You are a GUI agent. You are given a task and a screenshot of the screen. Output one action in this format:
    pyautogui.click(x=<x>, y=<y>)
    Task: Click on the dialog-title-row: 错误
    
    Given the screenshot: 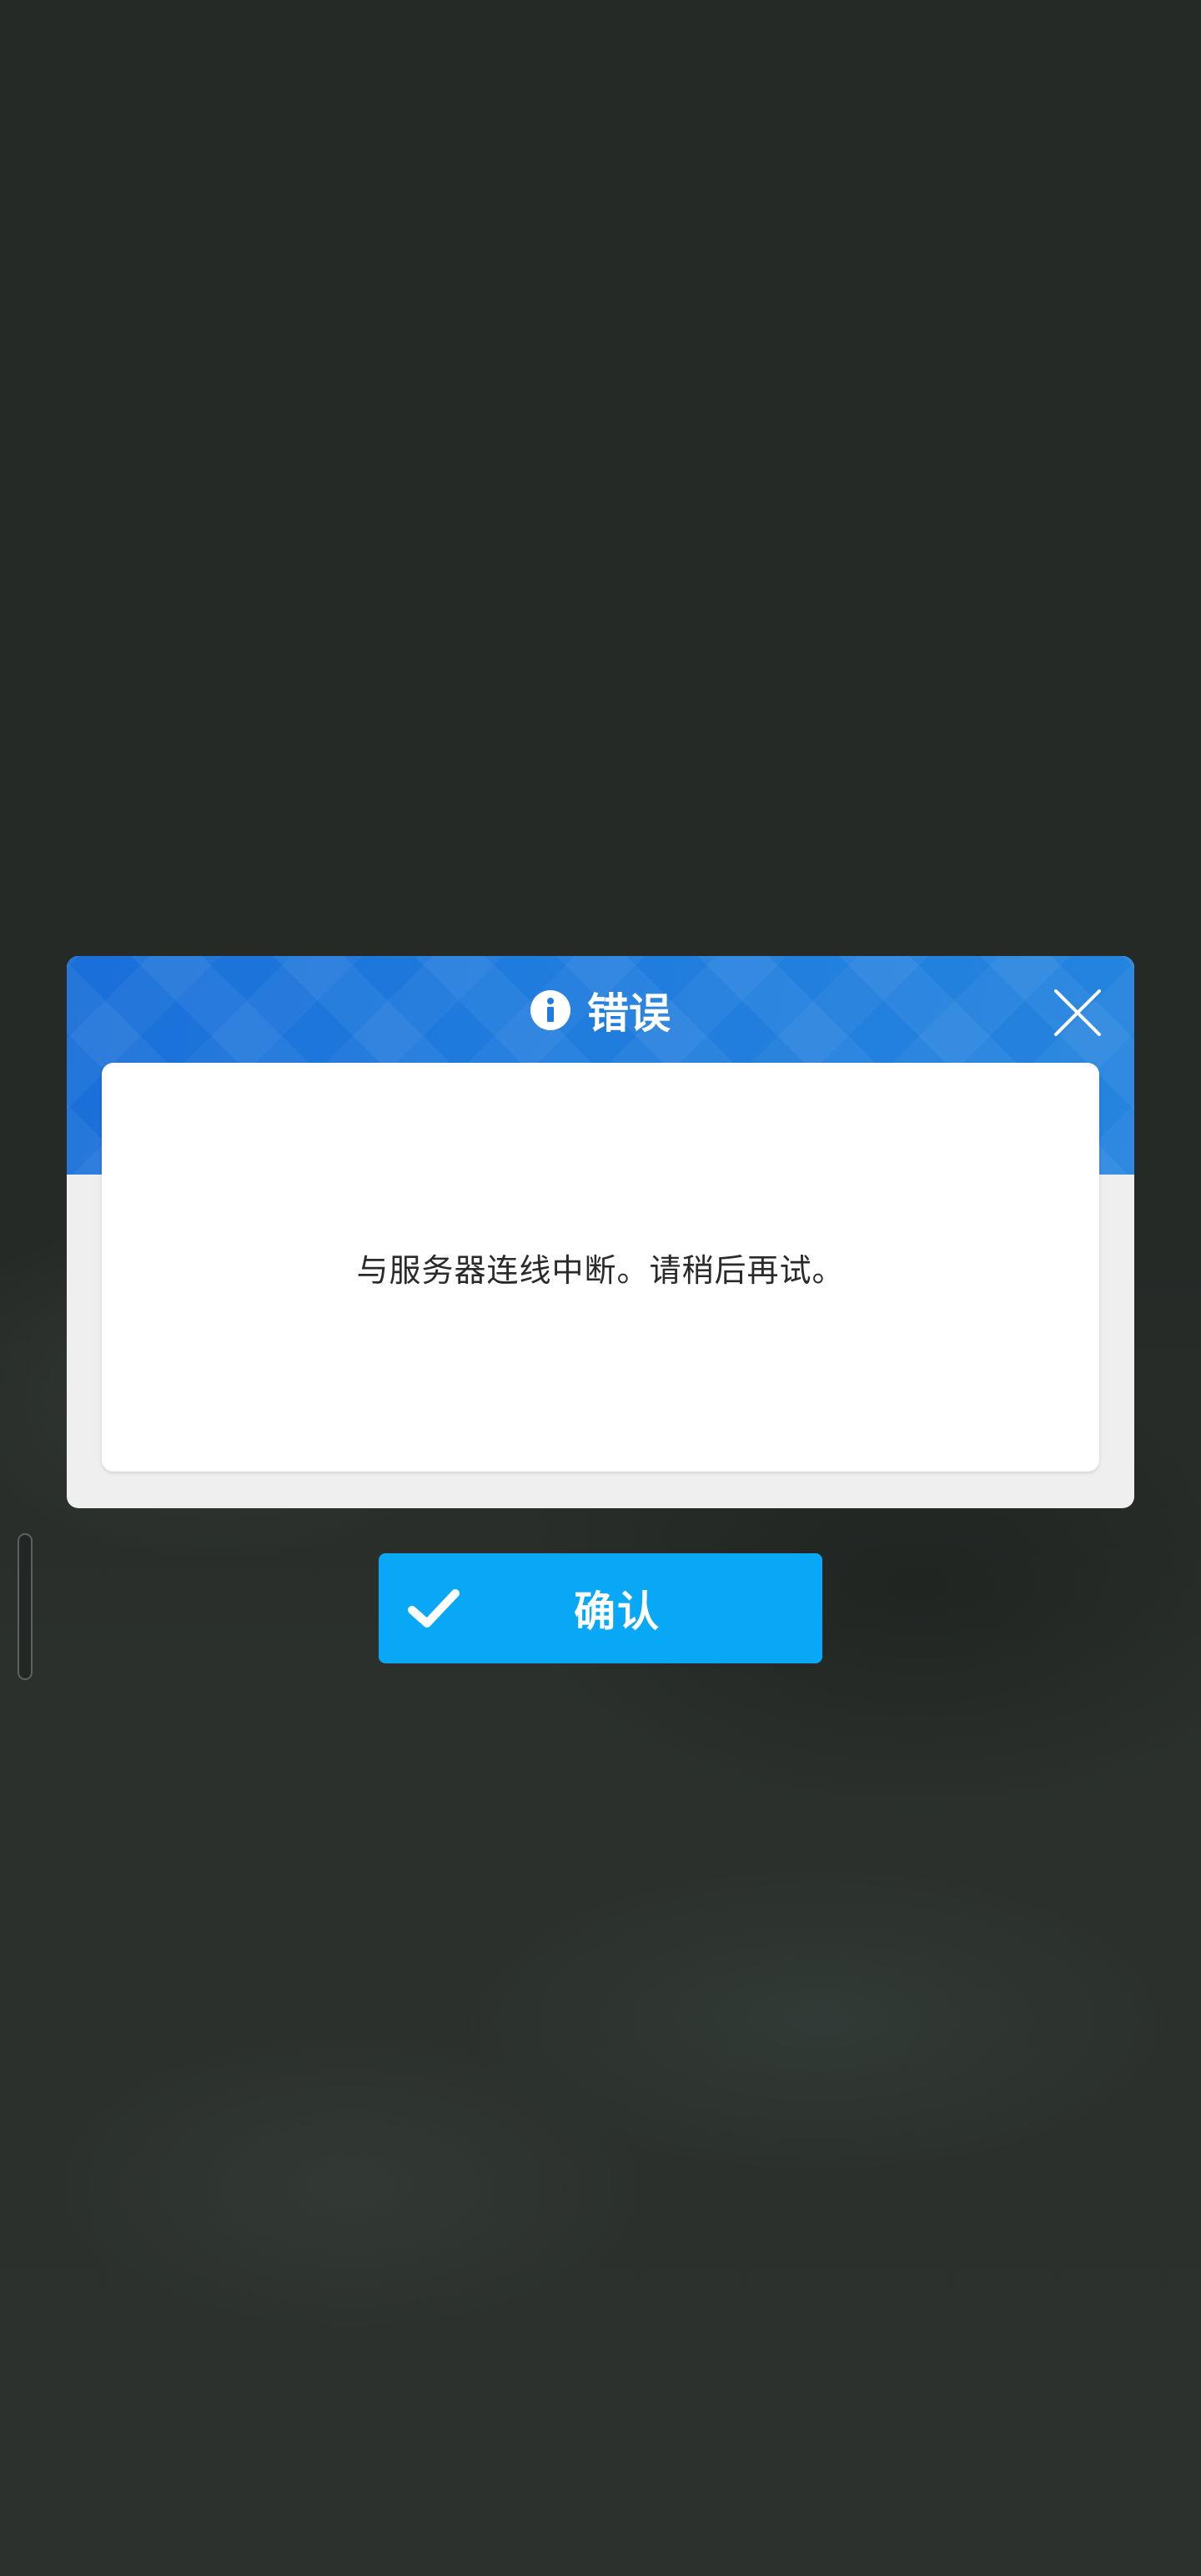 What is the action you would take?
    pyautogui.click(x=601, y=1010)
    